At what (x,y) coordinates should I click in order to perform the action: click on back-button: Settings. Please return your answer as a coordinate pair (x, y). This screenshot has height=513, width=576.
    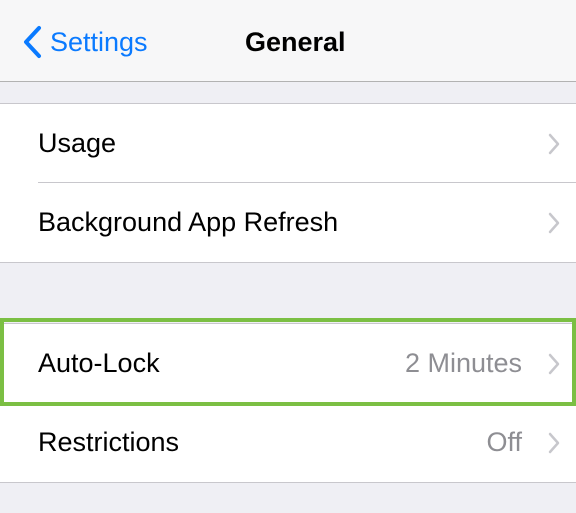
    Looking at the image, I should click on (85, 42).